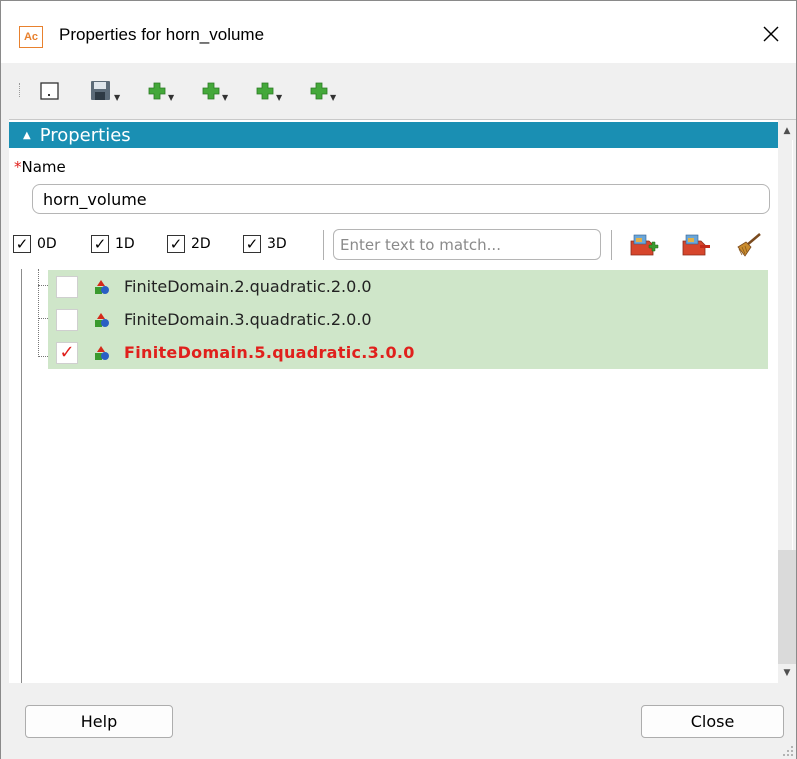  What do you see at coordinates (398, 721) in the screenshot?
I see `dialog-footer: Help Close` at bounding box center [398, 721].